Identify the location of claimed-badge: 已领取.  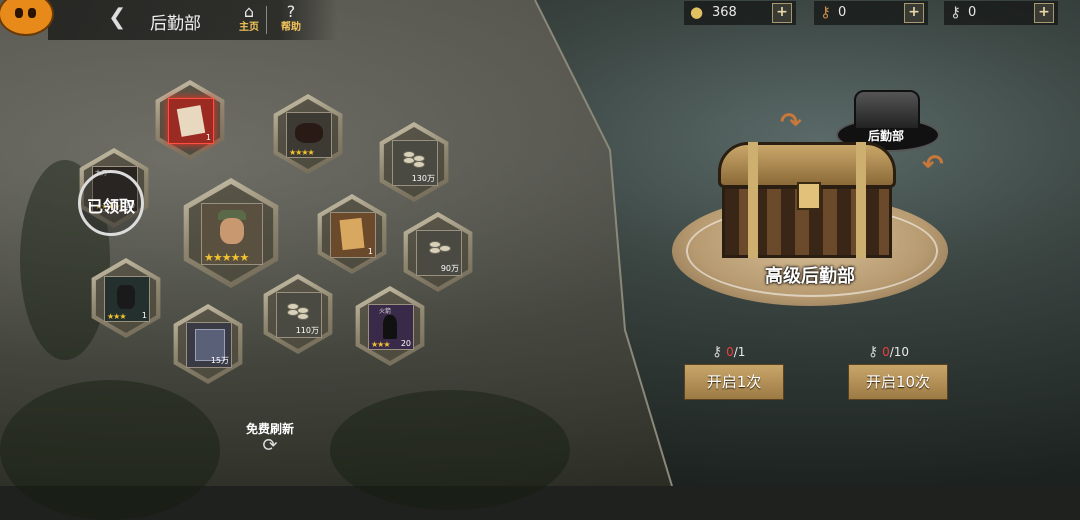
(111, 203).